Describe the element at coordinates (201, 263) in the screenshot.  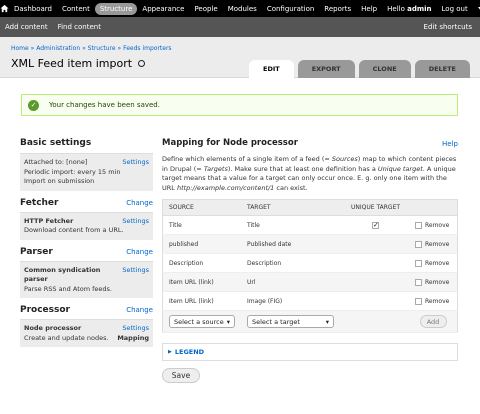
I see `row-source: Description` at that location.